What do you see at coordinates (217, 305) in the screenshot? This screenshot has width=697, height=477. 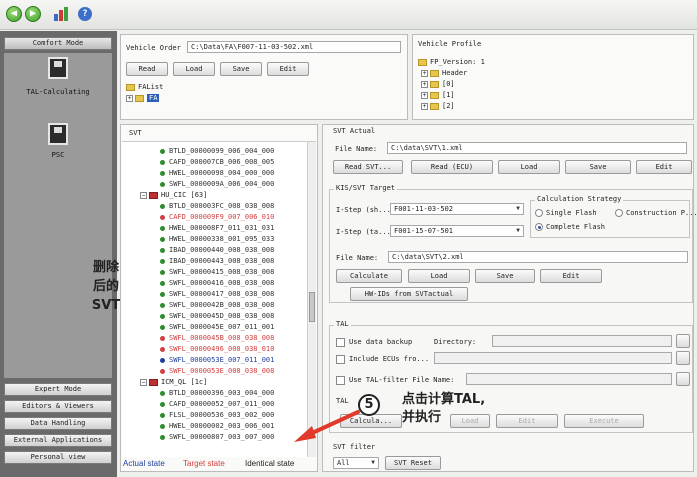 I see `svt-entry: SWFL_0000042B_008_038_008` at bounding box center [217, 305].